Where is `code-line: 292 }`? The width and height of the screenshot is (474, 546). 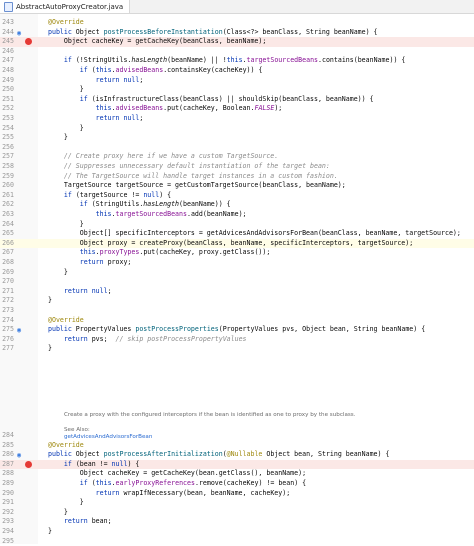 code-line: 292 } is located at coordinates (237, 513).